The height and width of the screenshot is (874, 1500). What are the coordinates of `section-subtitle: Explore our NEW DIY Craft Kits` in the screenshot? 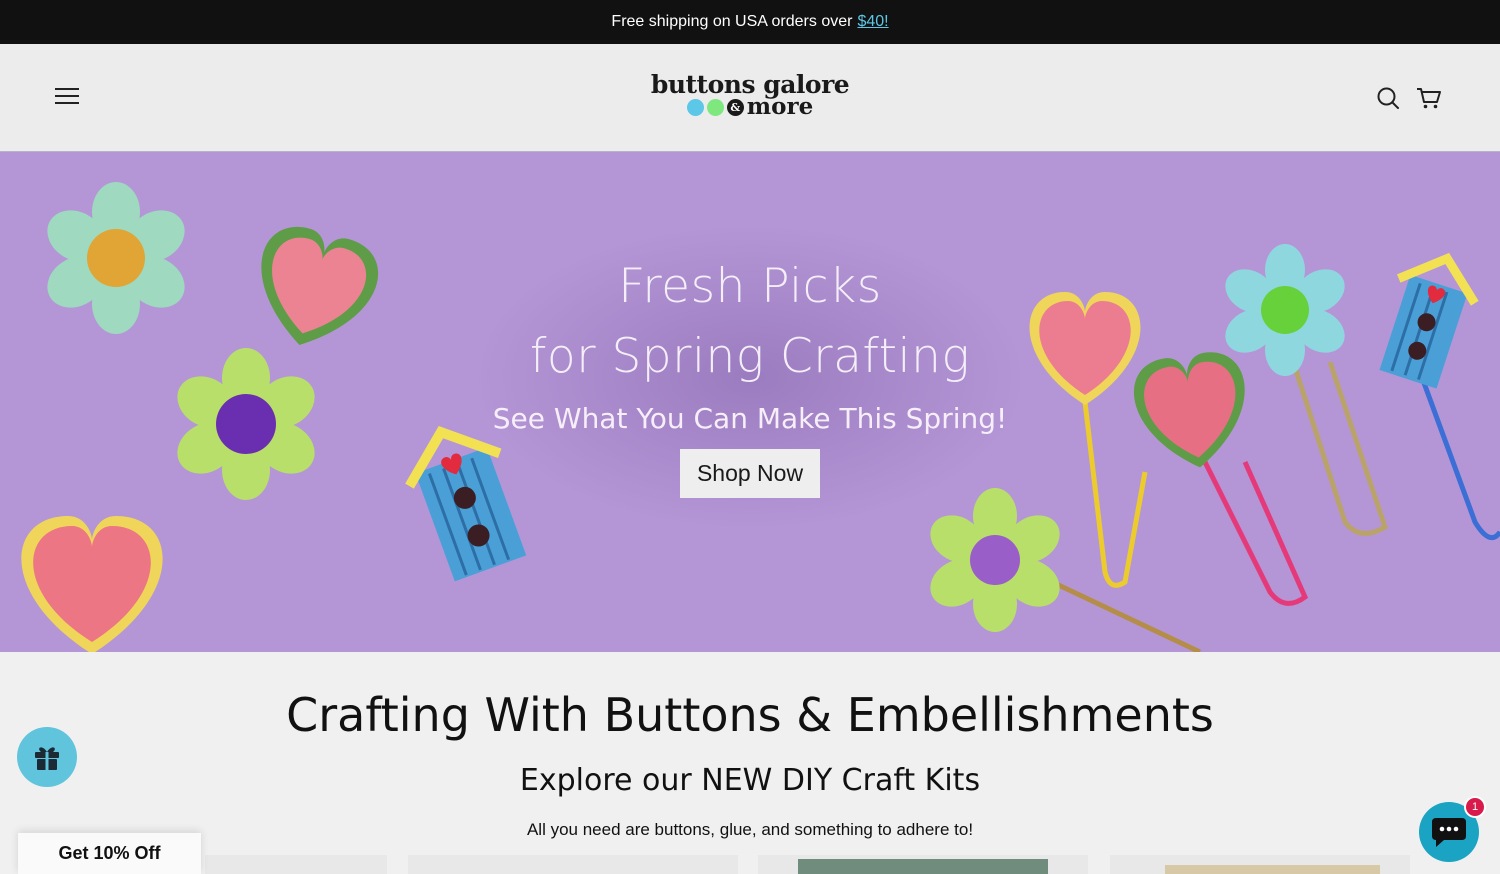 It's located at (750, 780).